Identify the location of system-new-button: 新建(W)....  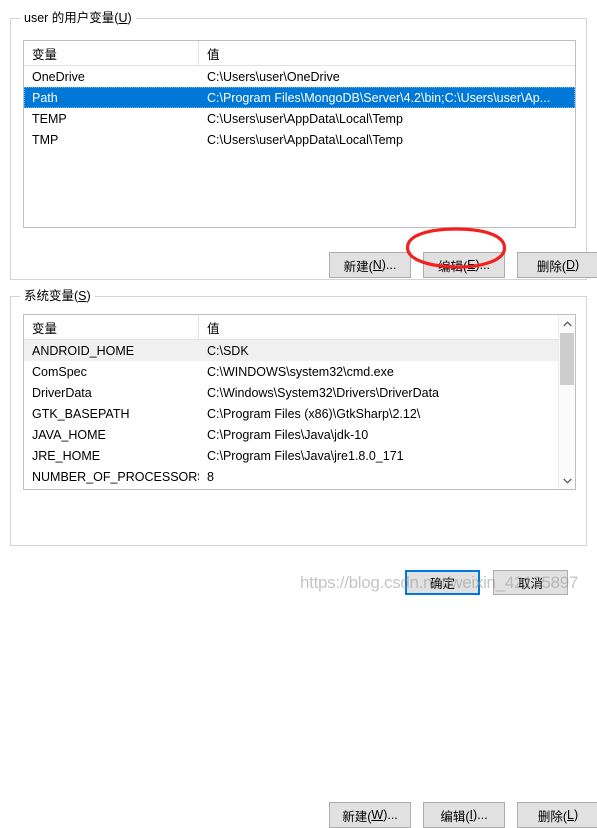
(370, 815).